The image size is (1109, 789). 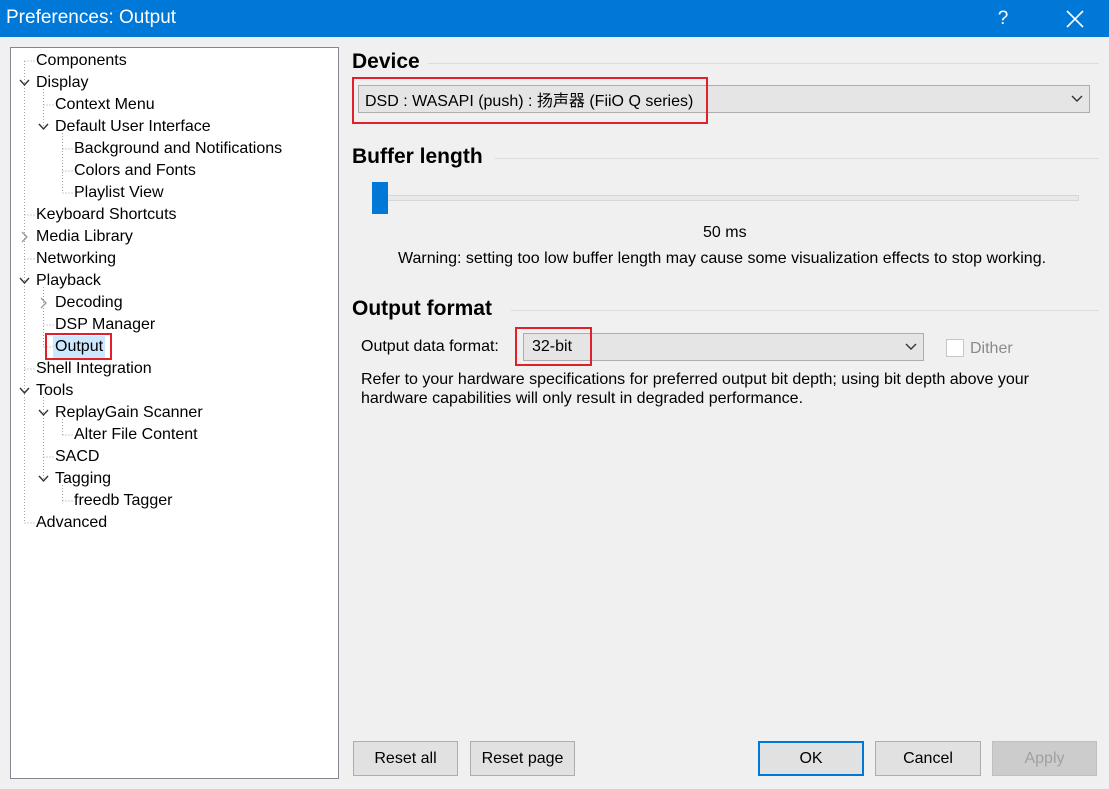 I want to click on tree-item-alter-file-content: Alter File Content, so click(x=136, y=435).